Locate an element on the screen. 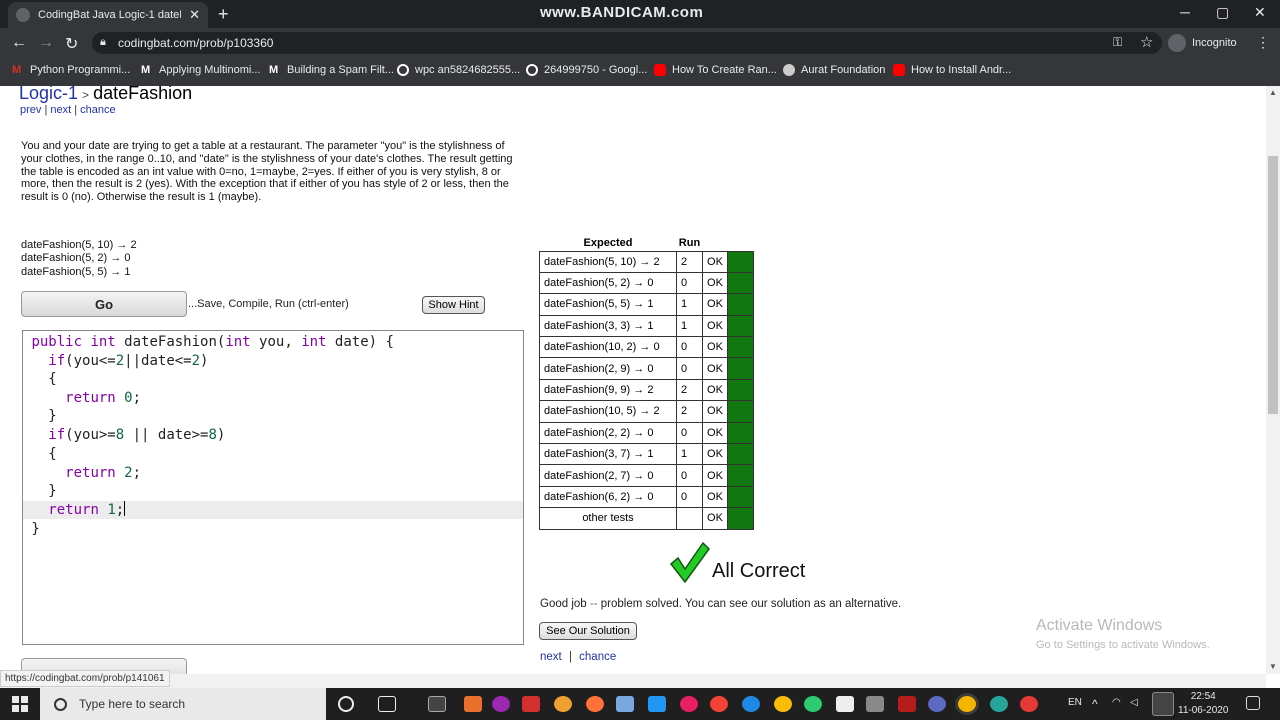 The image size is (1280, 720). maximize-button: ▢ is located at coordinates (1222, 12).